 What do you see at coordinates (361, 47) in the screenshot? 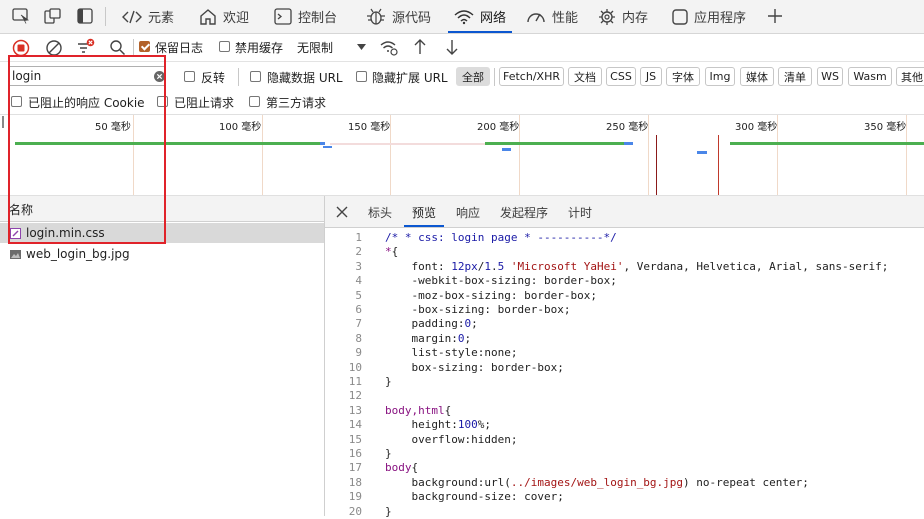
I see `chevron-down-icon` at bounding box center [361, 47].